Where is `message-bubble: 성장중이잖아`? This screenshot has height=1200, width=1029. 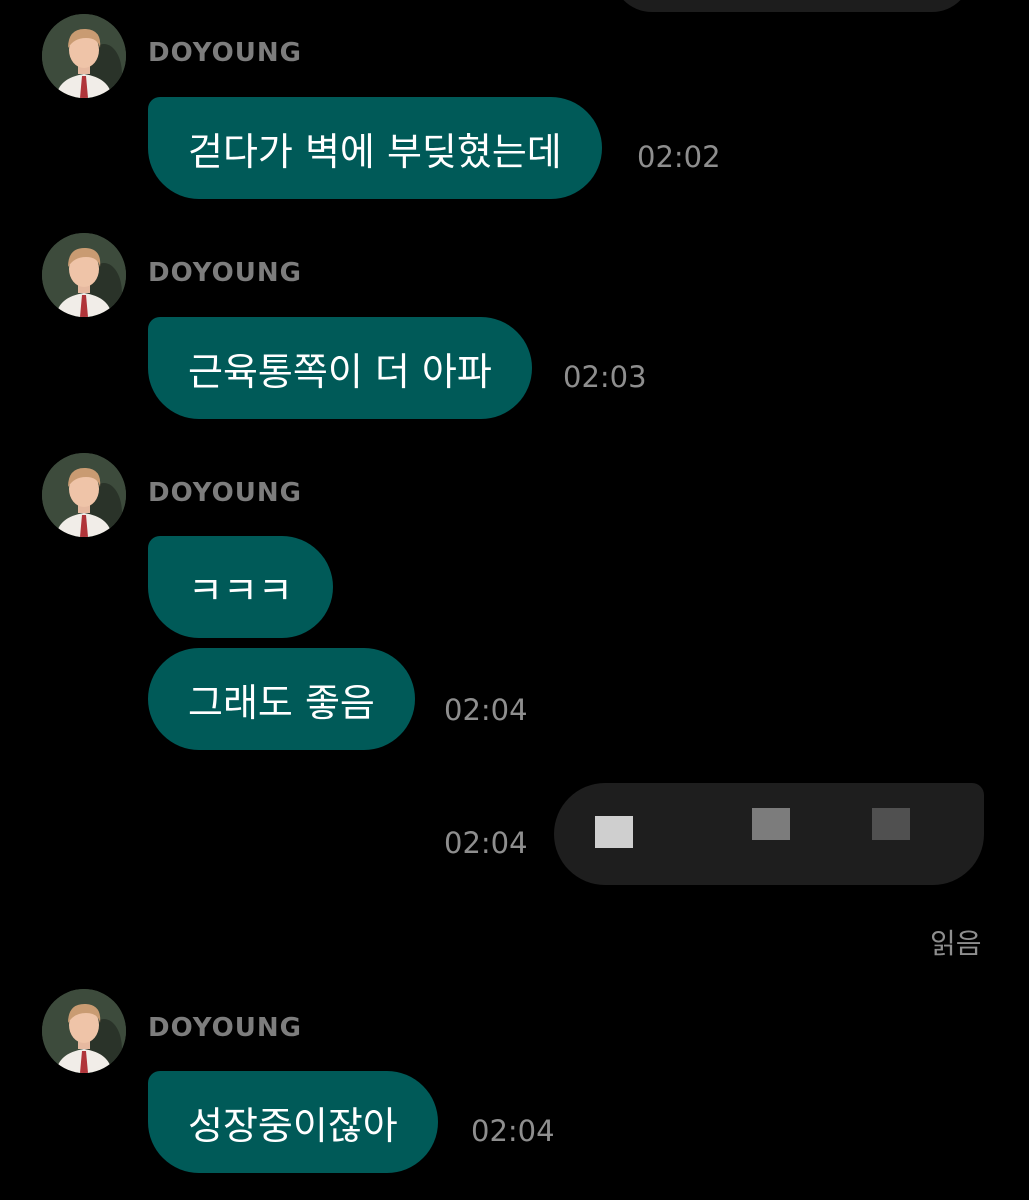 message-bubble: 성장중이잖아 is located at coordinates (293, 1122).